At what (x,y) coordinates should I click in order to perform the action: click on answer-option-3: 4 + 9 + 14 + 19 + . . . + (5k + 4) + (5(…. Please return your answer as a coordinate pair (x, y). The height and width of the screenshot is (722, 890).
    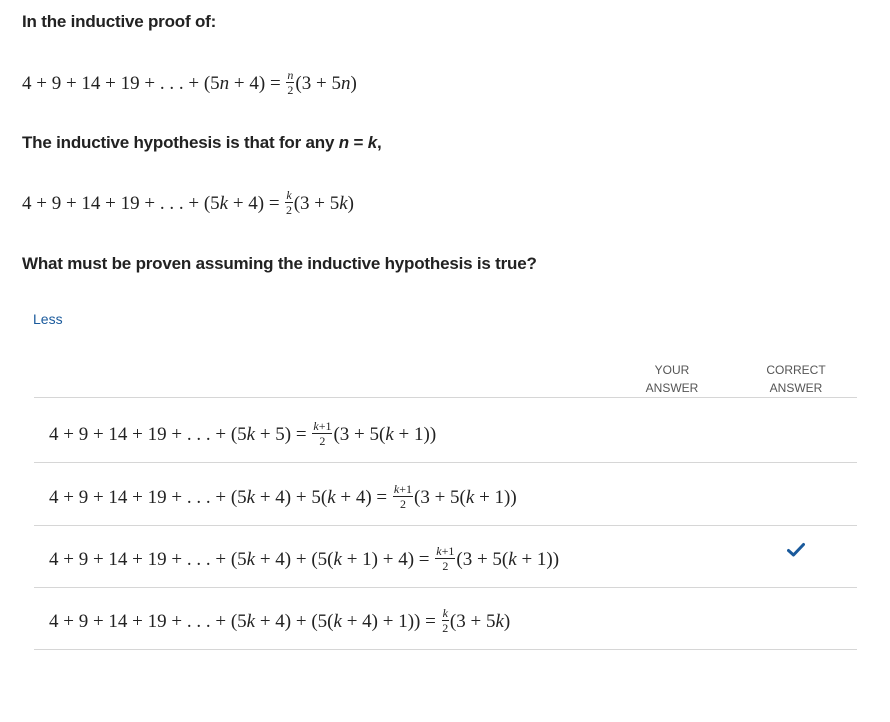
    Looking at the image, I should click on (304, 558).